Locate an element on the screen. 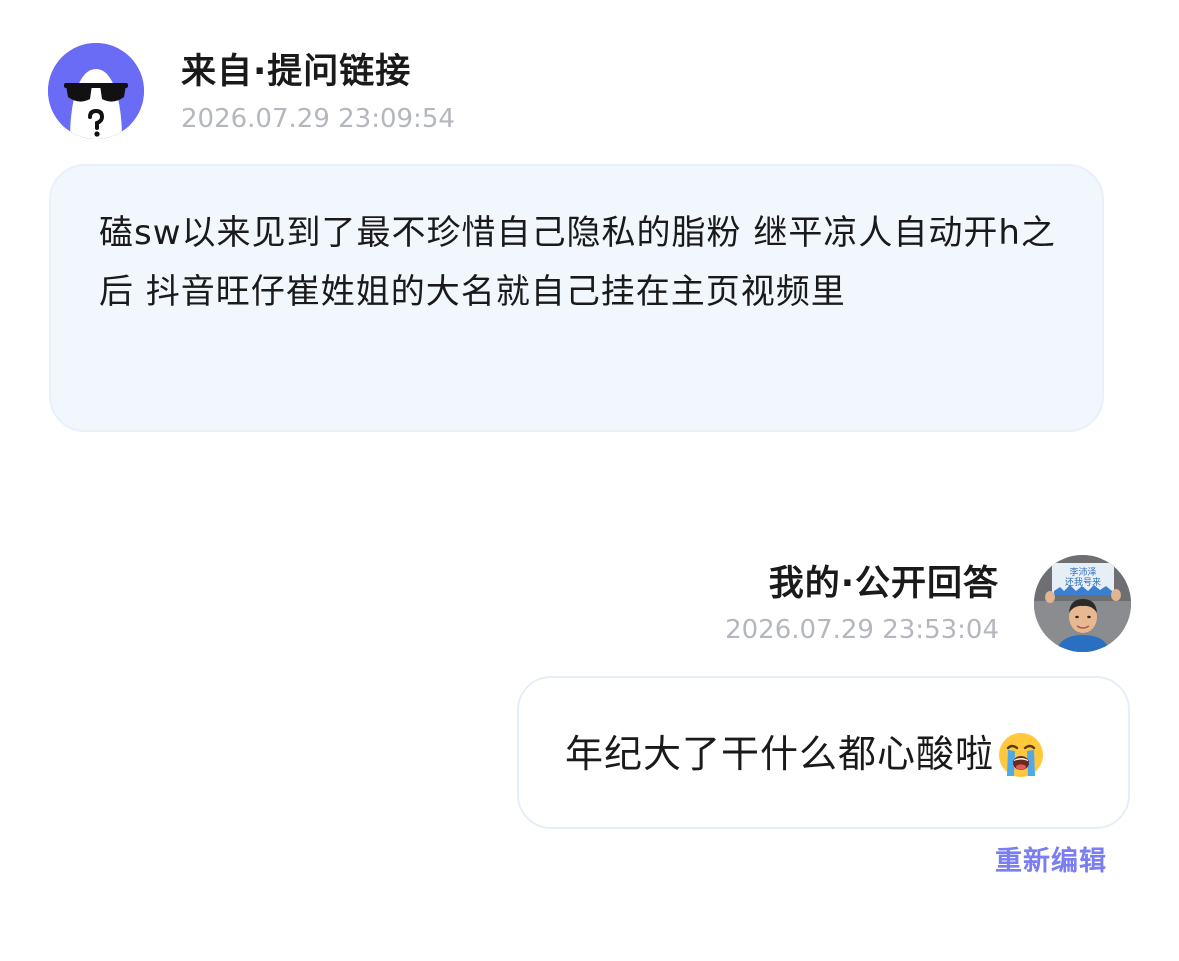 The width and height of the screenshot is (1179, 961). answer-timestamp: 2026.07.29 23:53:04 is located at coordinates (862, 630).